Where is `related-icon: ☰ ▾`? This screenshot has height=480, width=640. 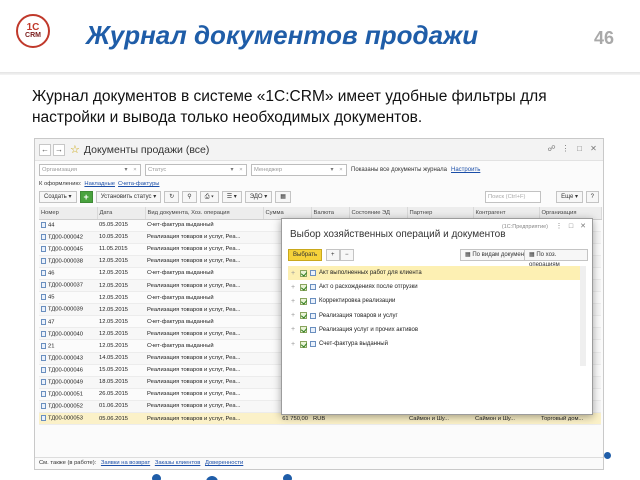 related-icon: ☰ ▾ is located at coordinates (231, 197).